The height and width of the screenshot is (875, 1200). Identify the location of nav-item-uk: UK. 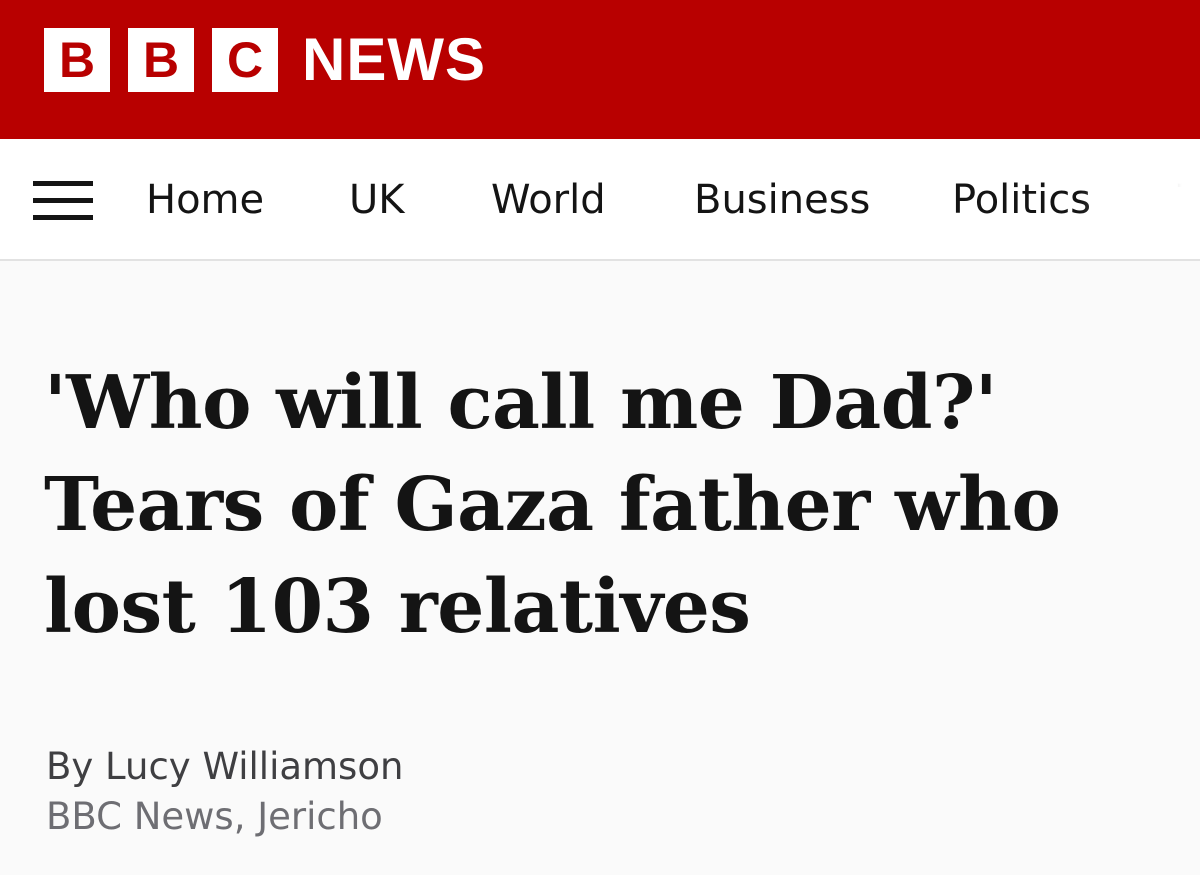
(377, 200).